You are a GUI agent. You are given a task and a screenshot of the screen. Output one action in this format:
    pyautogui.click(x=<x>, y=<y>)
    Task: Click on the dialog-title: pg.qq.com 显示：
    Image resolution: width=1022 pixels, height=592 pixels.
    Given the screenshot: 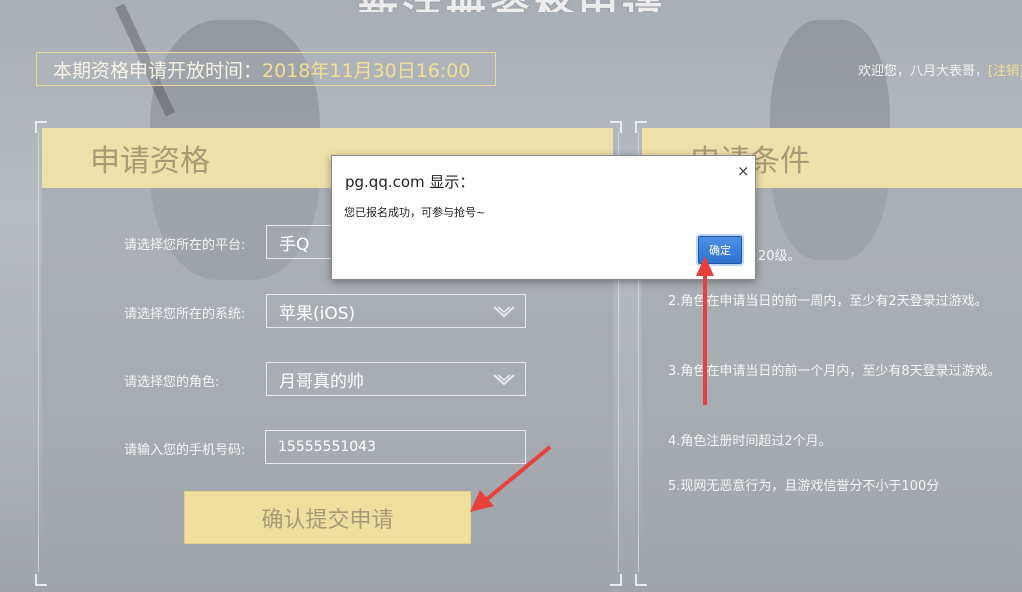 What is the action you would take?
    pyautogui.click(x=410, y=182)
    